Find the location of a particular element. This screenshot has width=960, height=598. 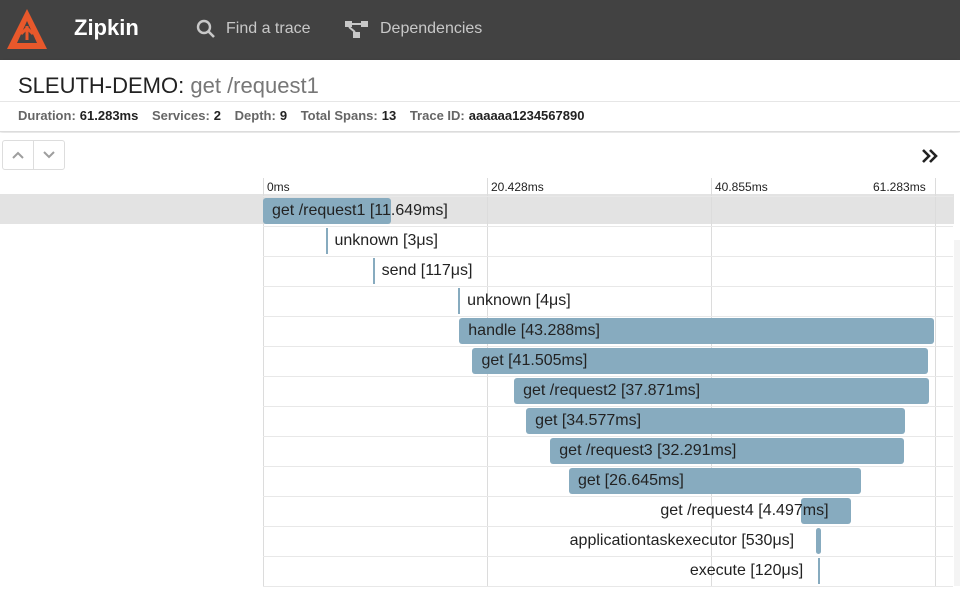

chevron-down-icon is located at coordinates (49, 155).